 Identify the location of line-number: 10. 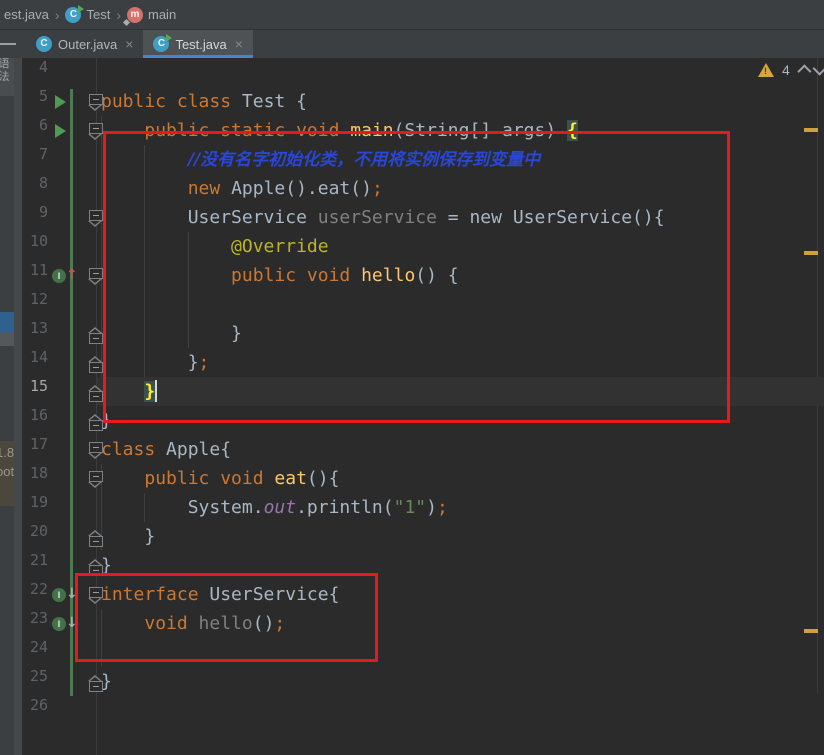
(35, 246).